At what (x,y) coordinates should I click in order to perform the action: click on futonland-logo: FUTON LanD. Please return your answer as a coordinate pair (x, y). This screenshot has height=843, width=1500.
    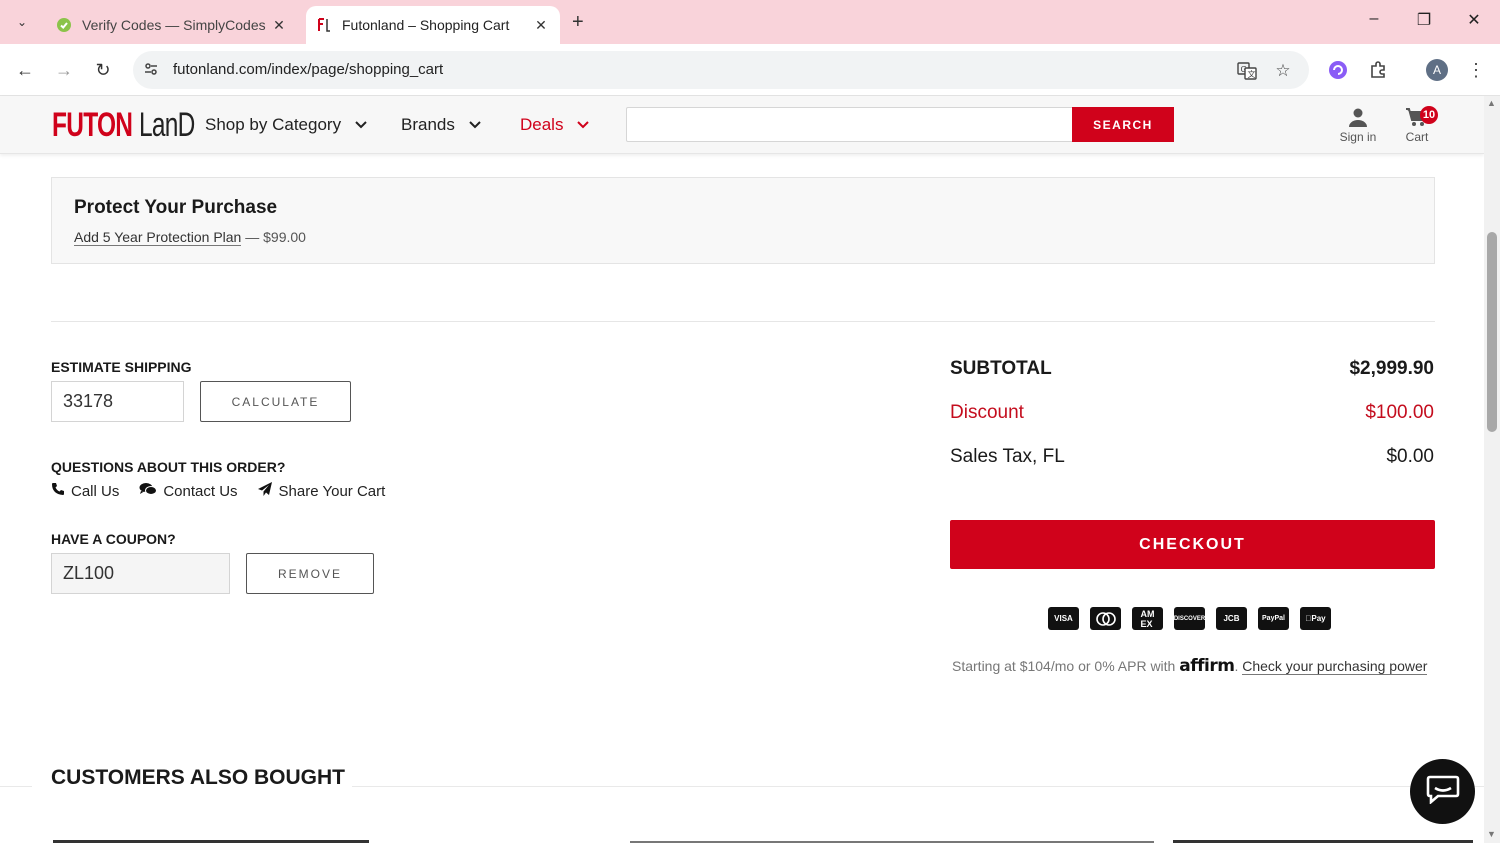
    Looking at the image, I should click on (134, 125).